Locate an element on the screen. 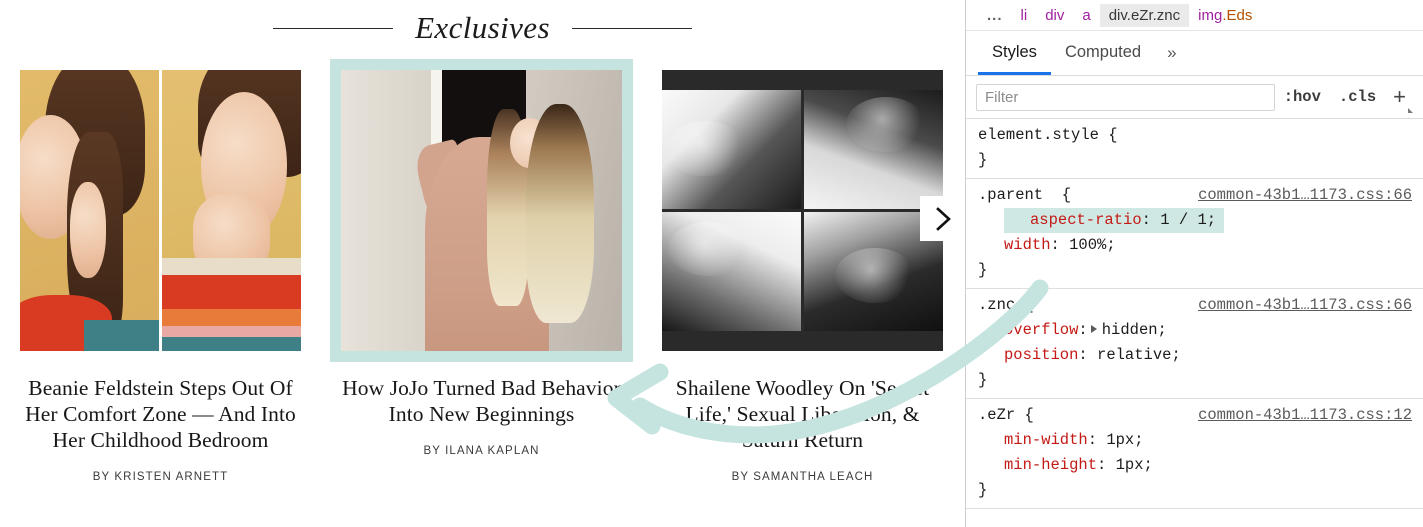 This screenshot has width=1423, height=527. breadcrumb-item-div: div is located at coordinates (1054, 15).